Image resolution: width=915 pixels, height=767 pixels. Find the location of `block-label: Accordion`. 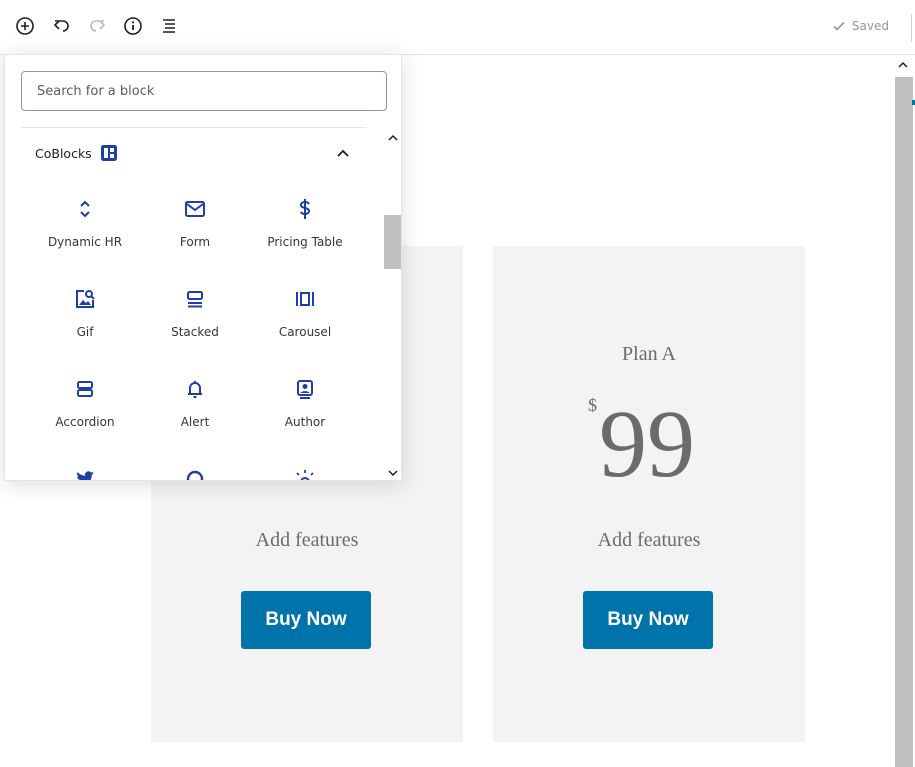

block-label: Accordion is located at coordinates (85, 422).